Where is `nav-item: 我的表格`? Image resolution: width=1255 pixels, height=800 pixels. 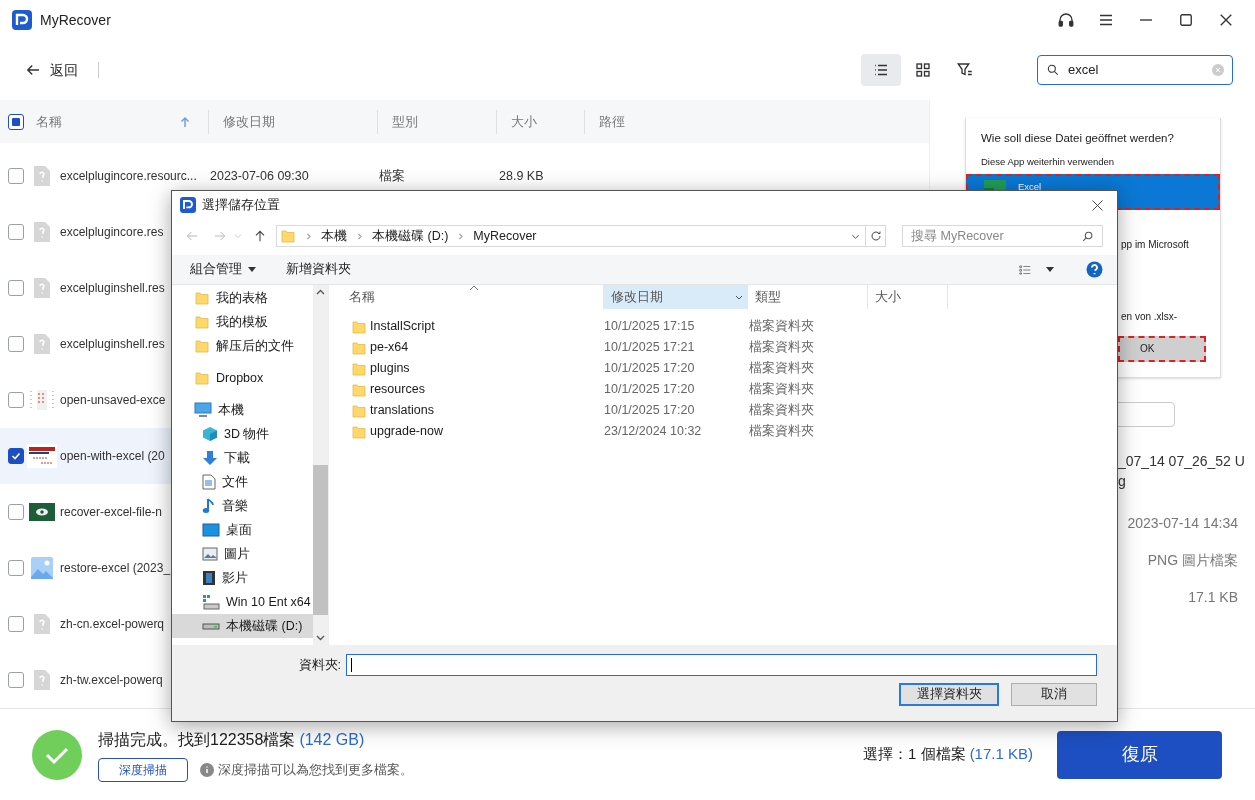 nav-item: 我的表格 is located at coordinates (242, 298).